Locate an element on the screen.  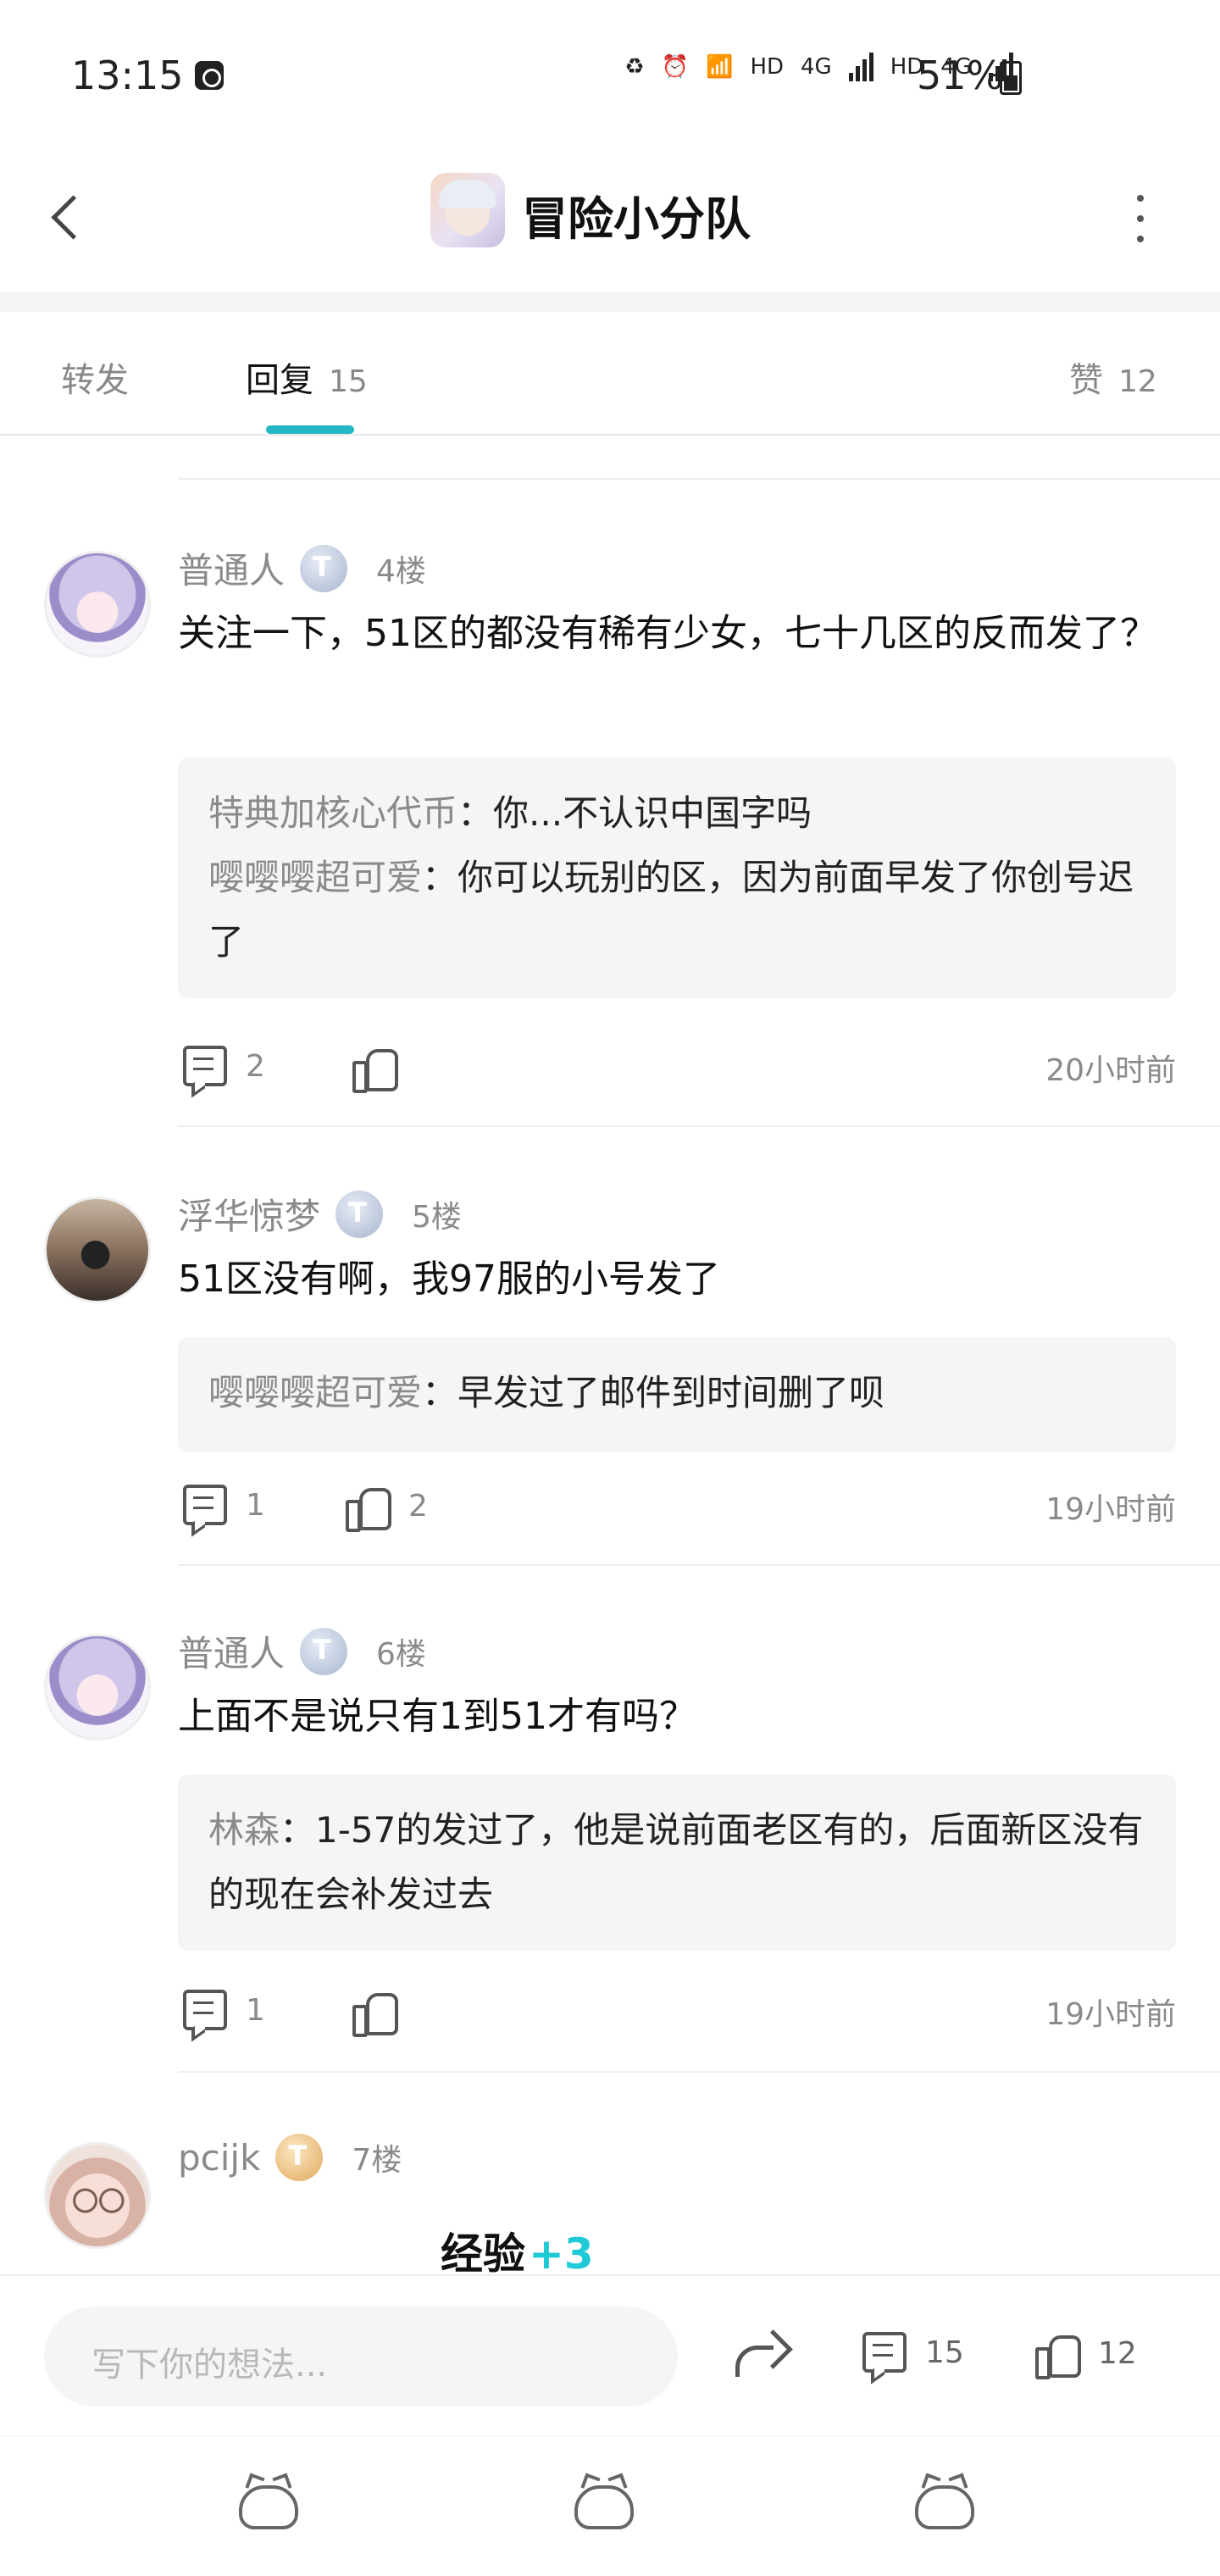
tab-forward: 转发 is located at coordinates (95, 377).